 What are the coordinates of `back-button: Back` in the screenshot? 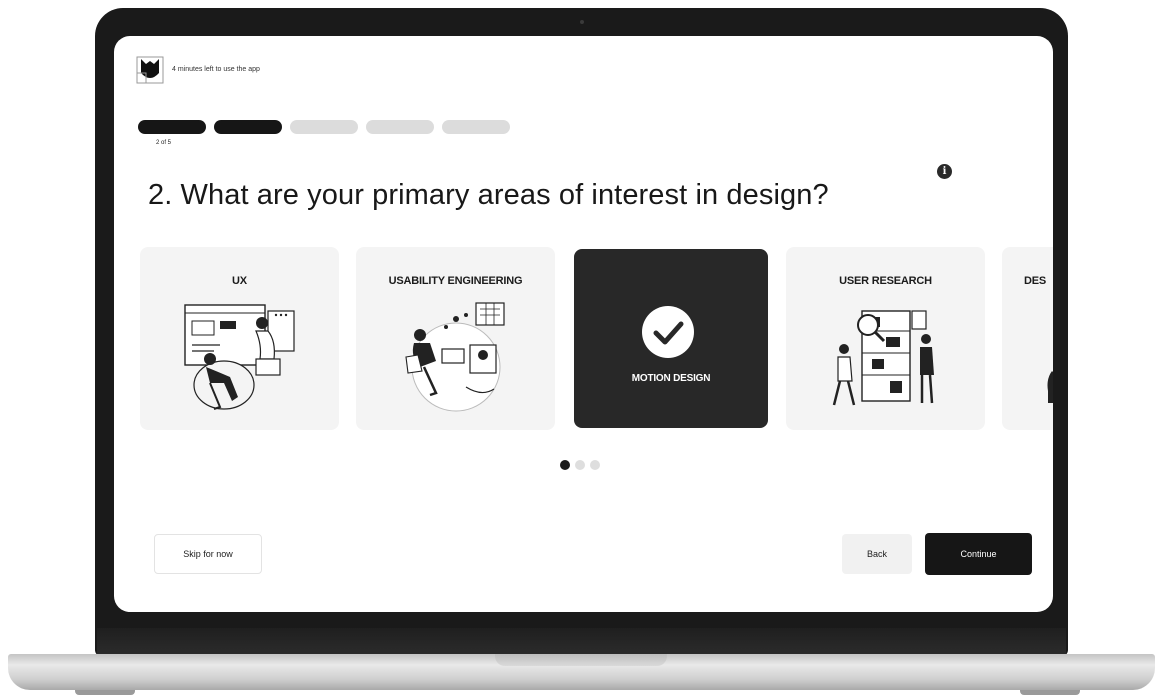 It's located at (877, 554).